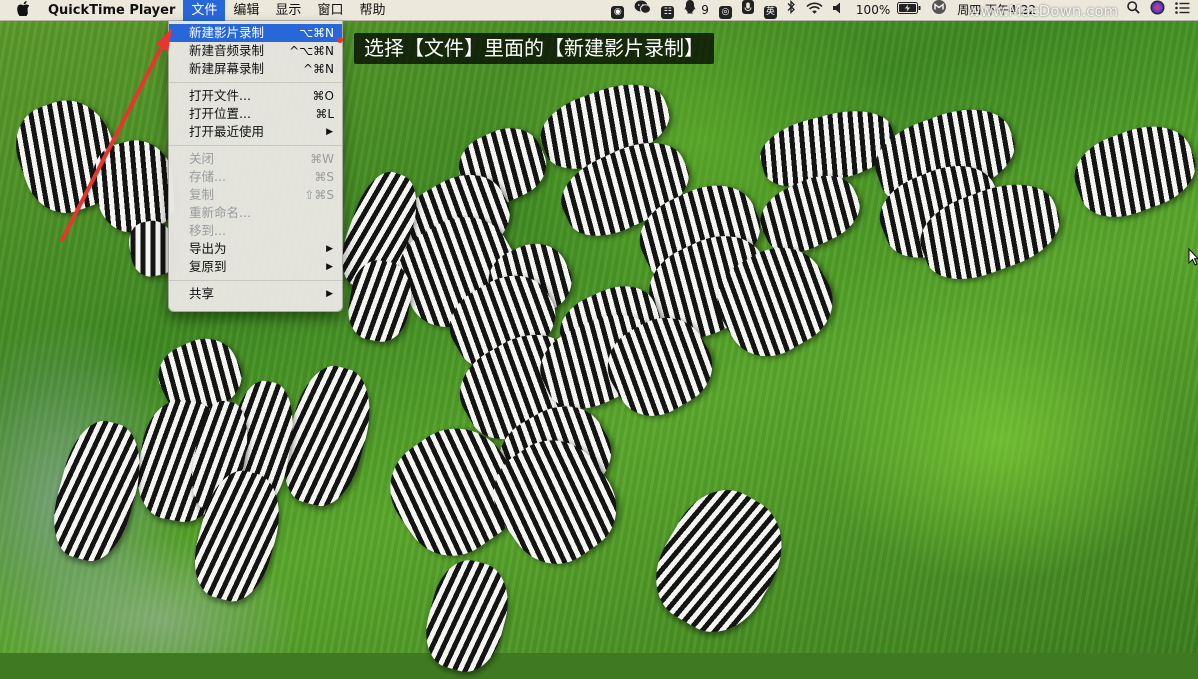 Image resolution: width=1198 pixels, height=679 pixels. What do you see at coordinates (201, 135) in the screenshot?
I see `annotation-arrow` at bounding box center [201, 135].